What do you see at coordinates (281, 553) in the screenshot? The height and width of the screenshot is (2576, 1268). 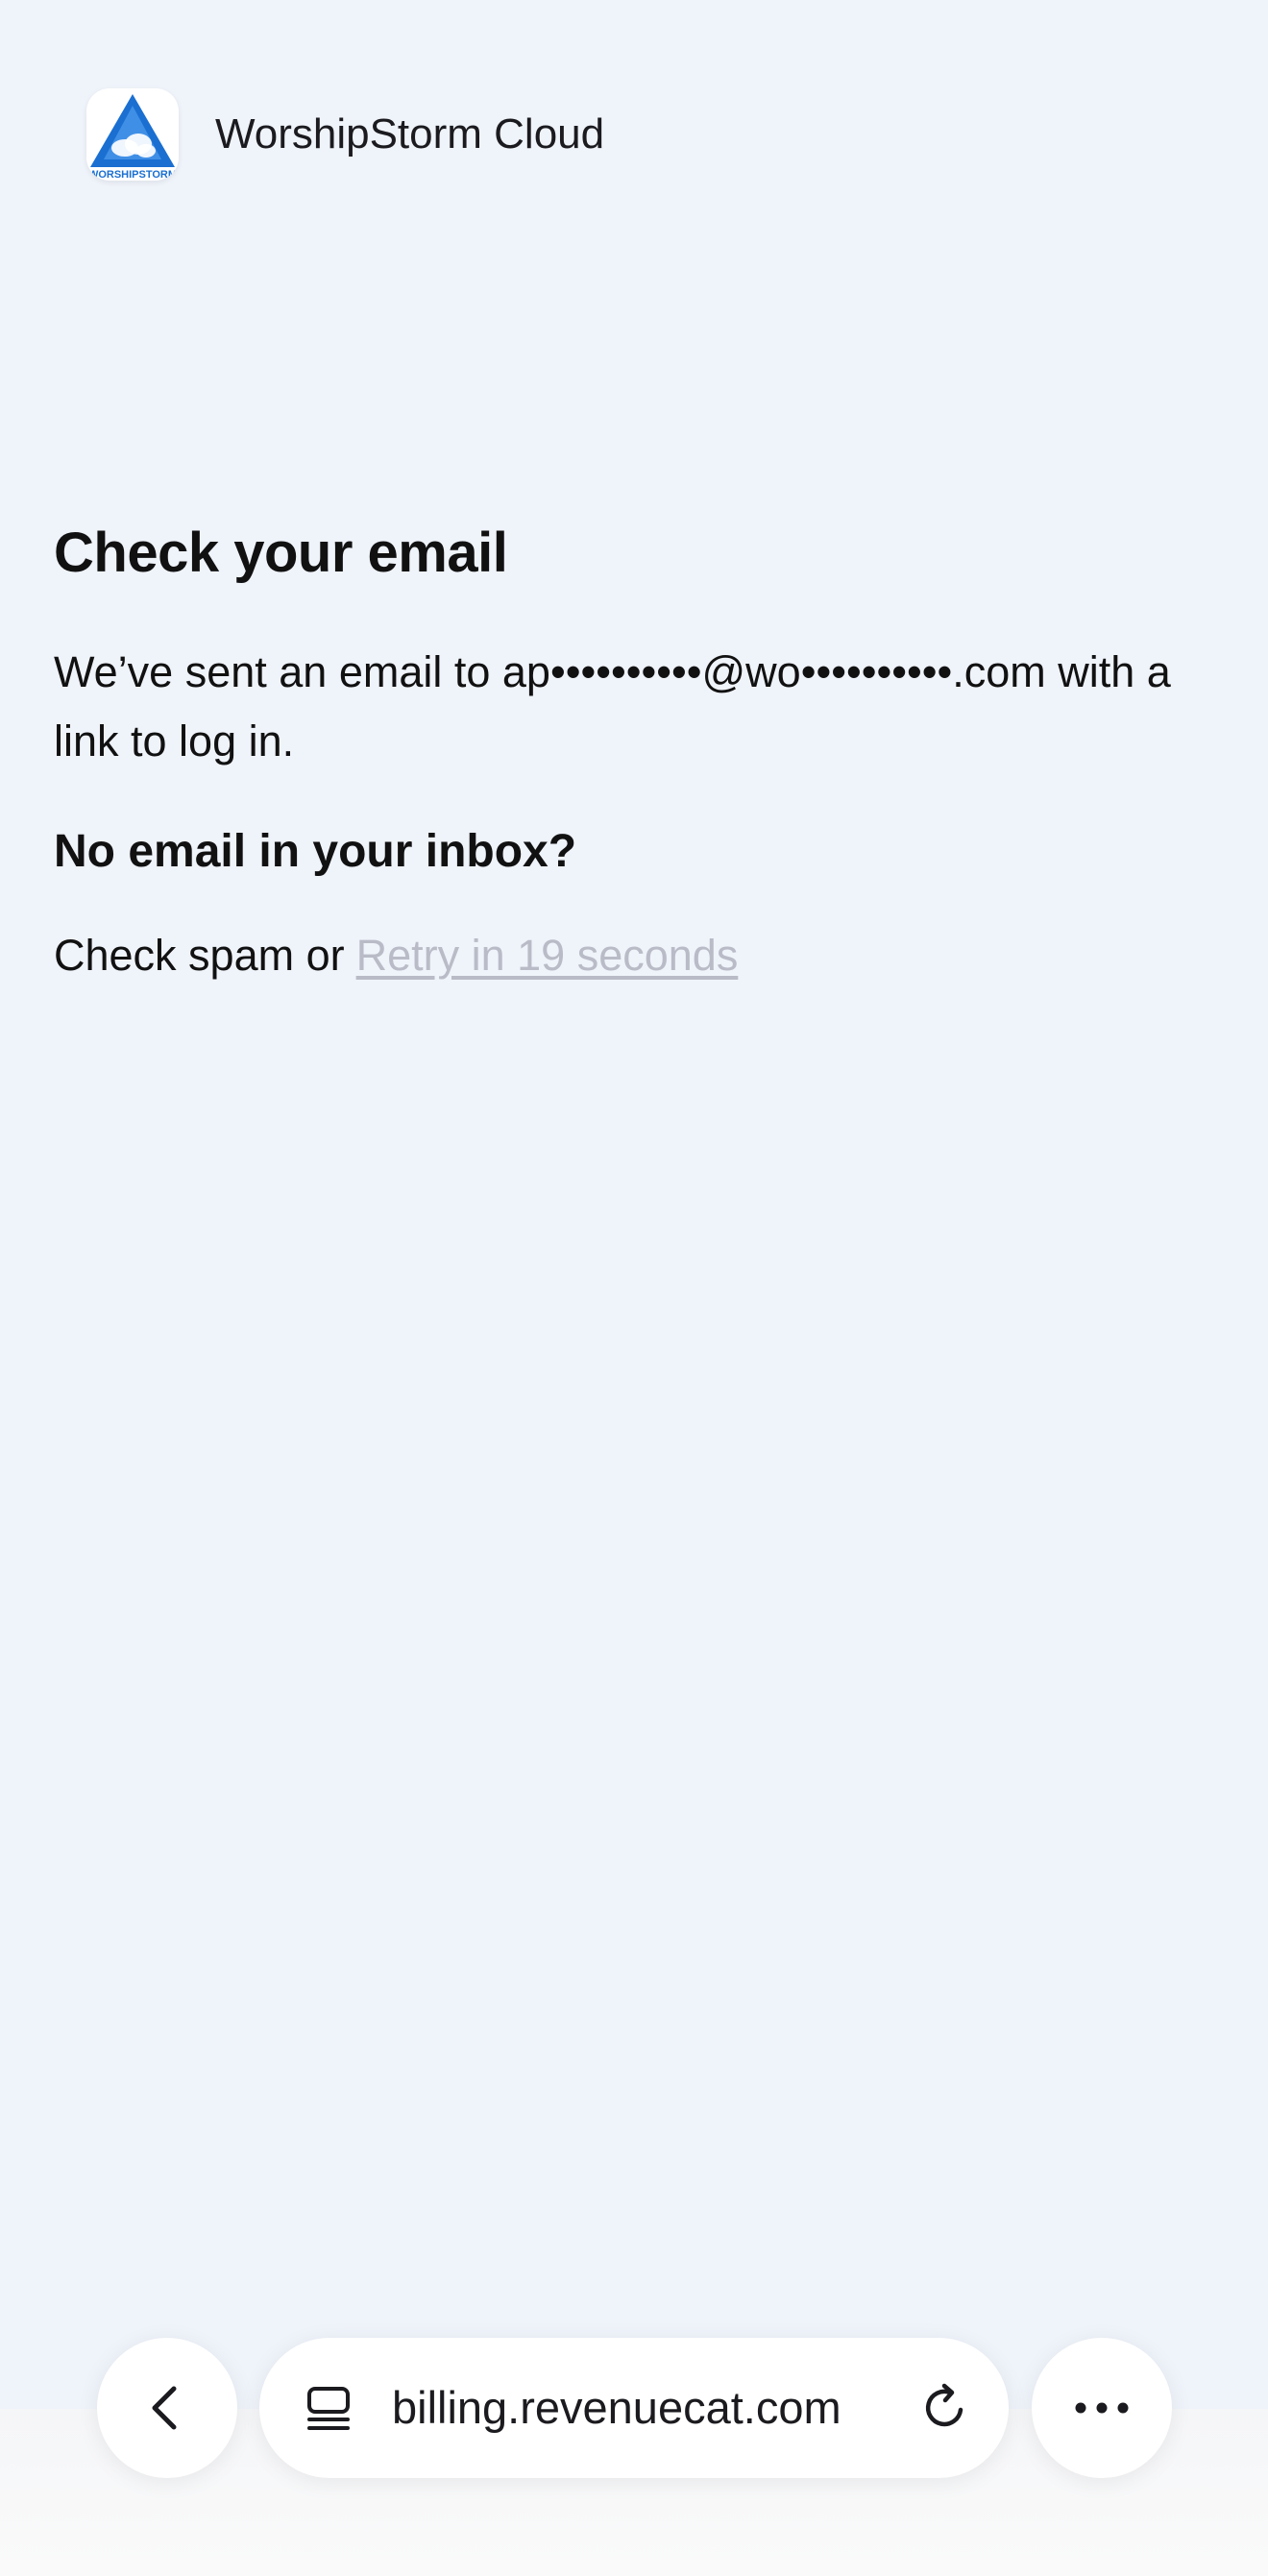 I see `page-title: Check your email` at bounding box center [281, 553].